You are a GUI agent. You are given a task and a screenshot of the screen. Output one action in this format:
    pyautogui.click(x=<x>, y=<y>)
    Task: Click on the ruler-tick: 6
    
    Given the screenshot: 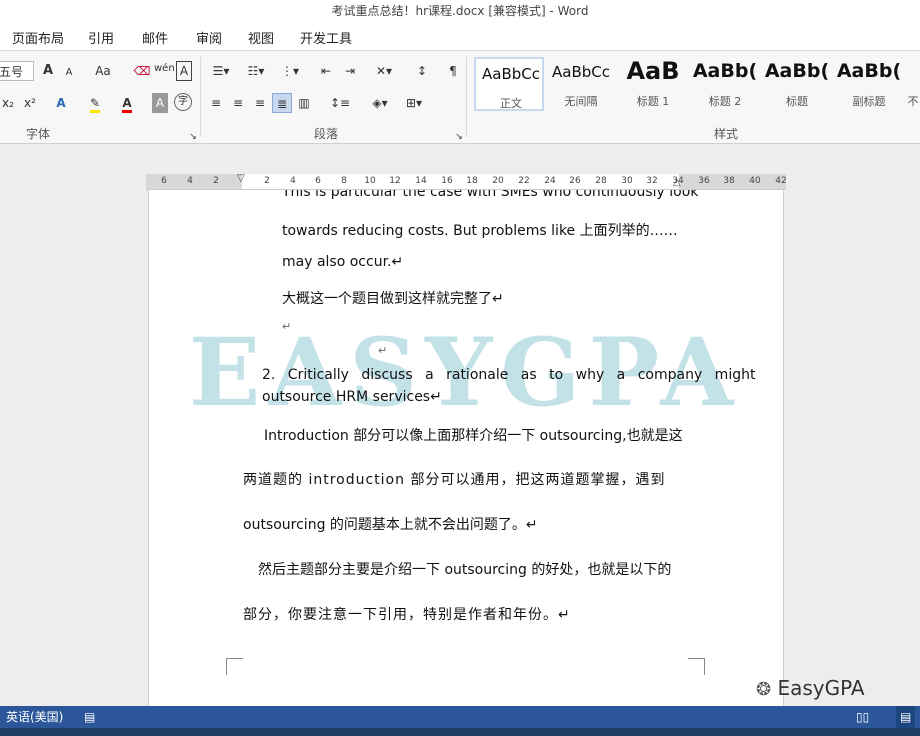 What is the action you would take?
    pyautogui.click(x=164, y=181)
    